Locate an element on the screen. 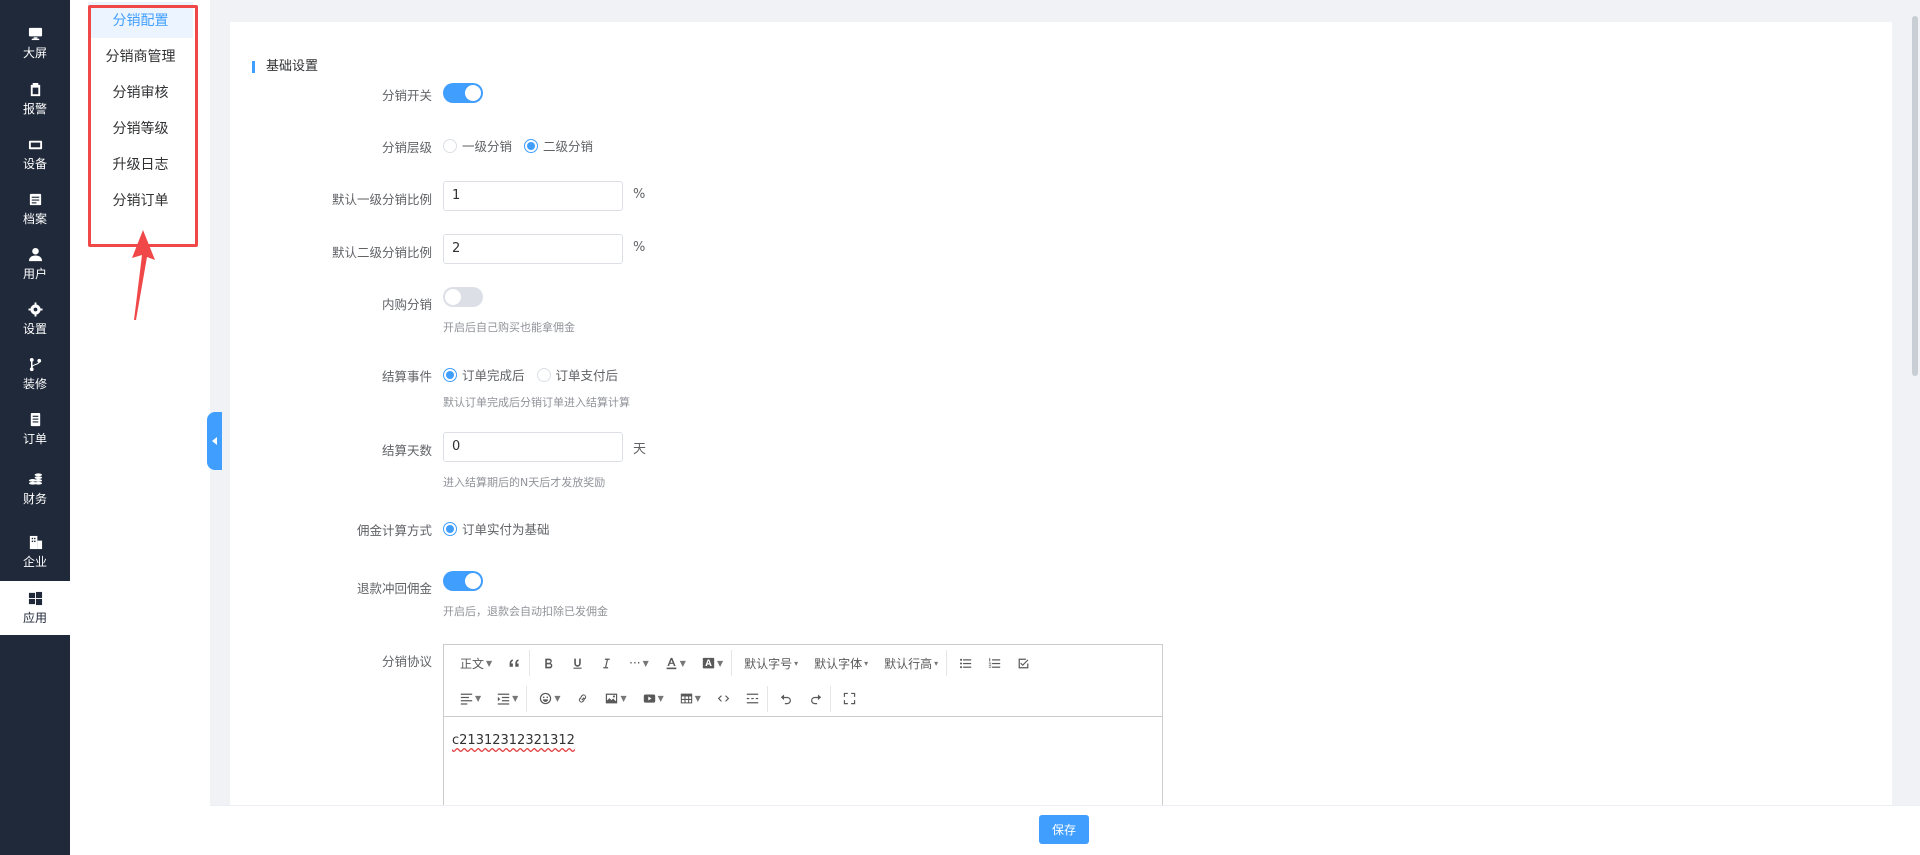  quote-button is located at coordinates (515, 663).